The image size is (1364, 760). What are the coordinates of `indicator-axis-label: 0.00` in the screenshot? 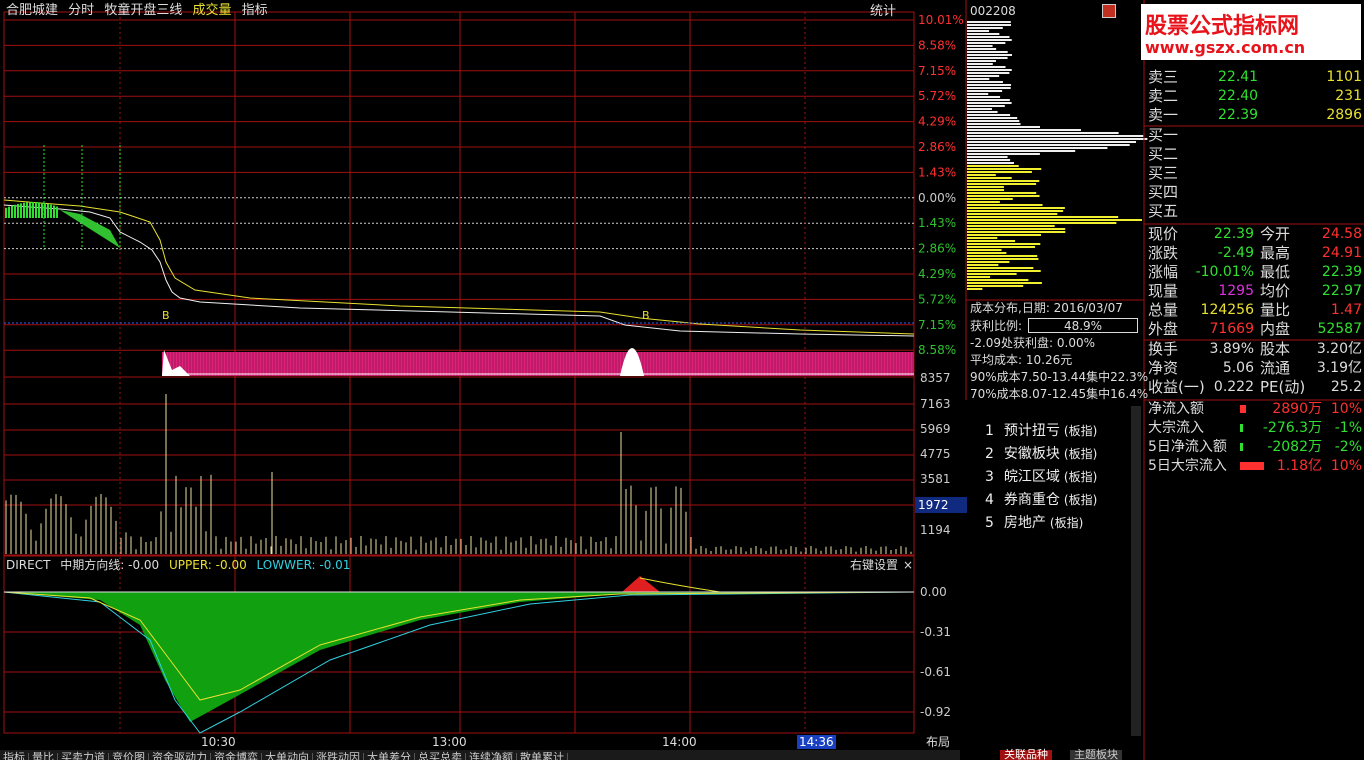 It's located at (933, 592).